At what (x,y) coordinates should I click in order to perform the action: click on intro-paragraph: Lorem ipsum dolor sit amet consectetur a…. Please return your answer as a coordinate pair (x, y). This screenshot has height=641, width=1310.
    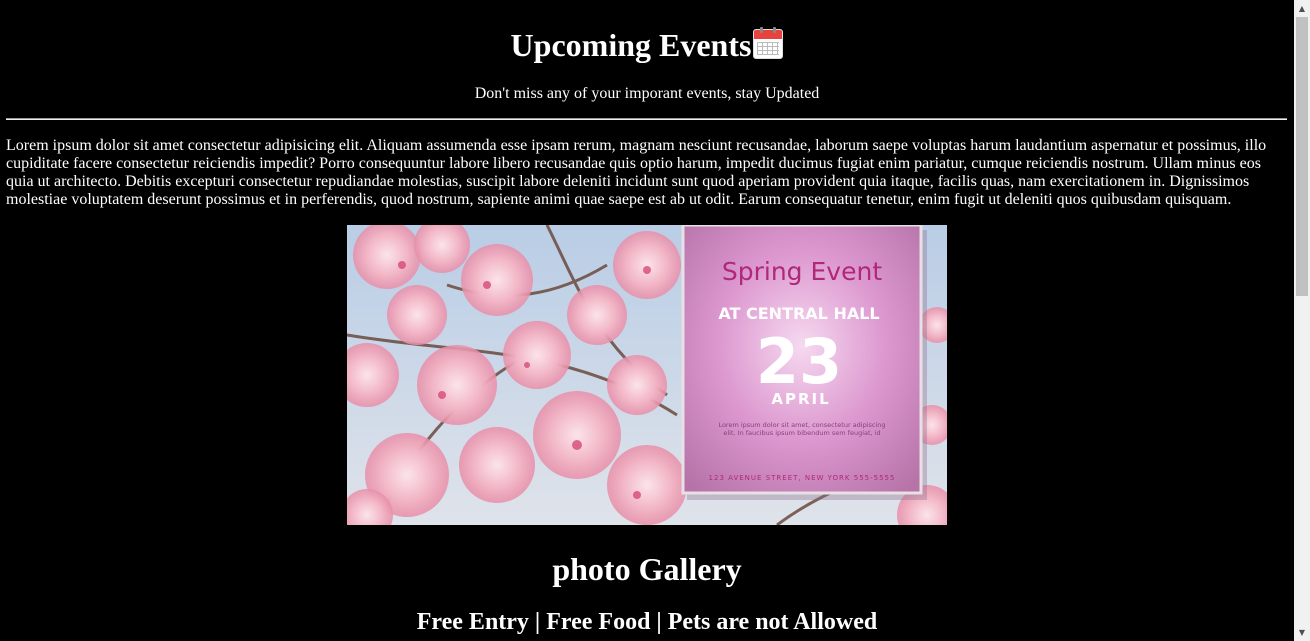
    Looking at the image, I should click on (636, 172).